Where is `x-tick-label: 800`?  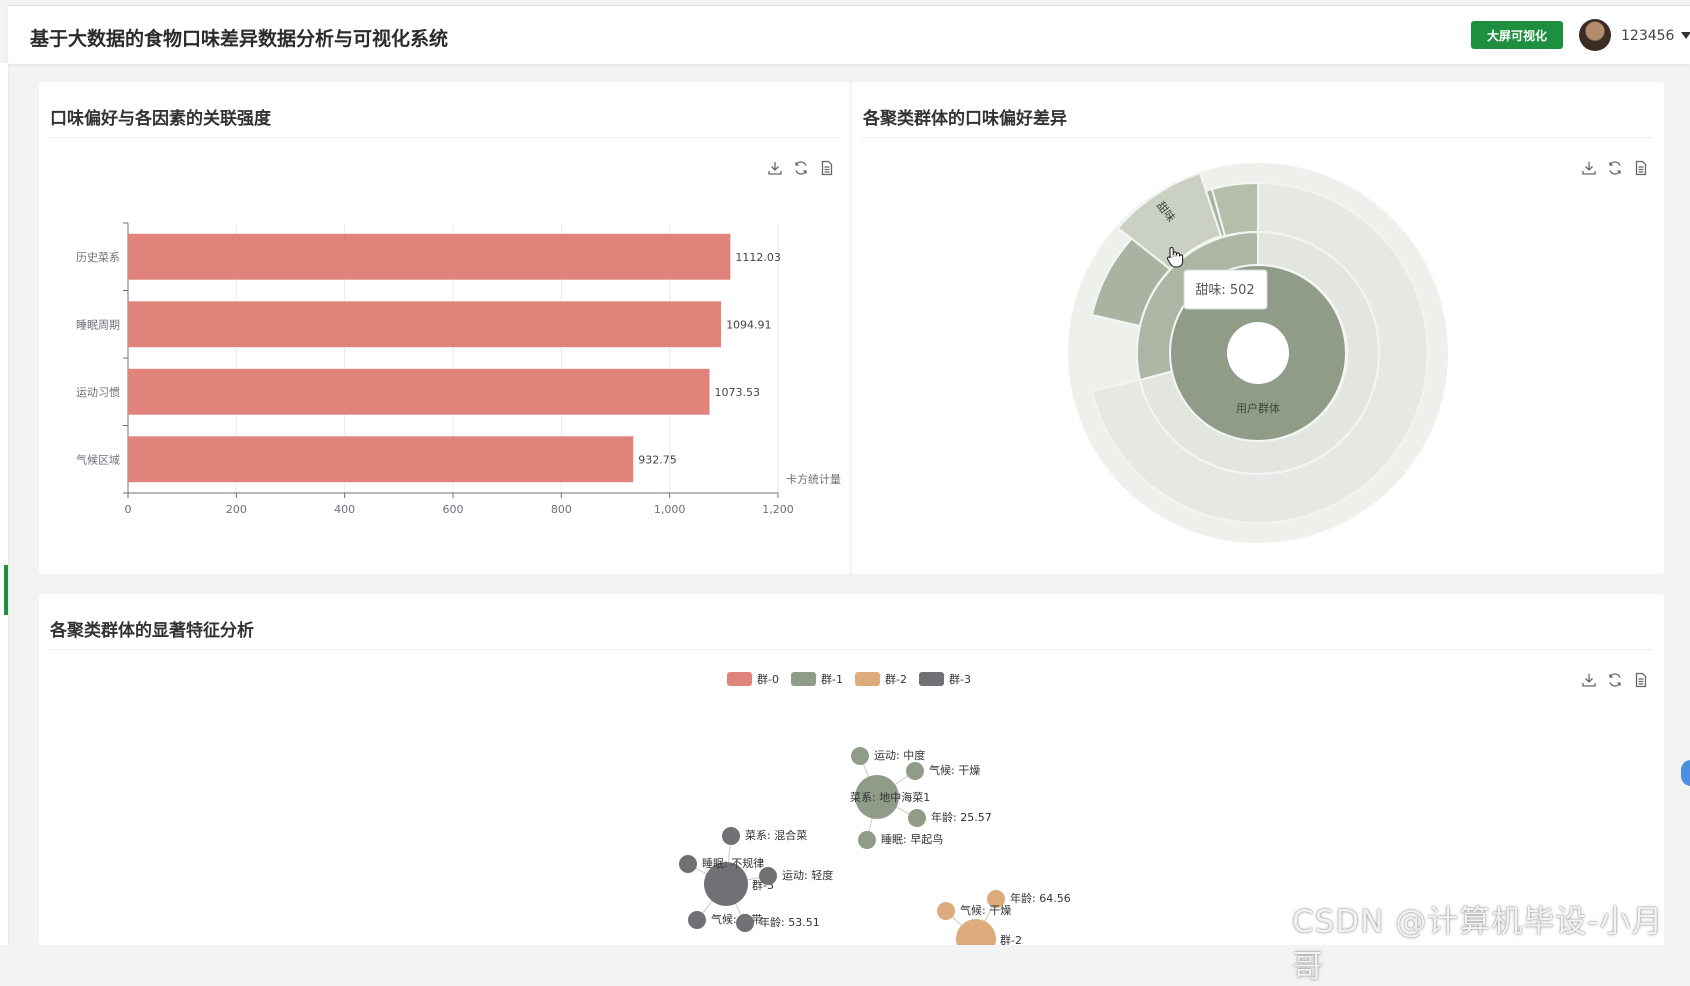 x-tick-label: 800 is located at coordinates (561, 509).